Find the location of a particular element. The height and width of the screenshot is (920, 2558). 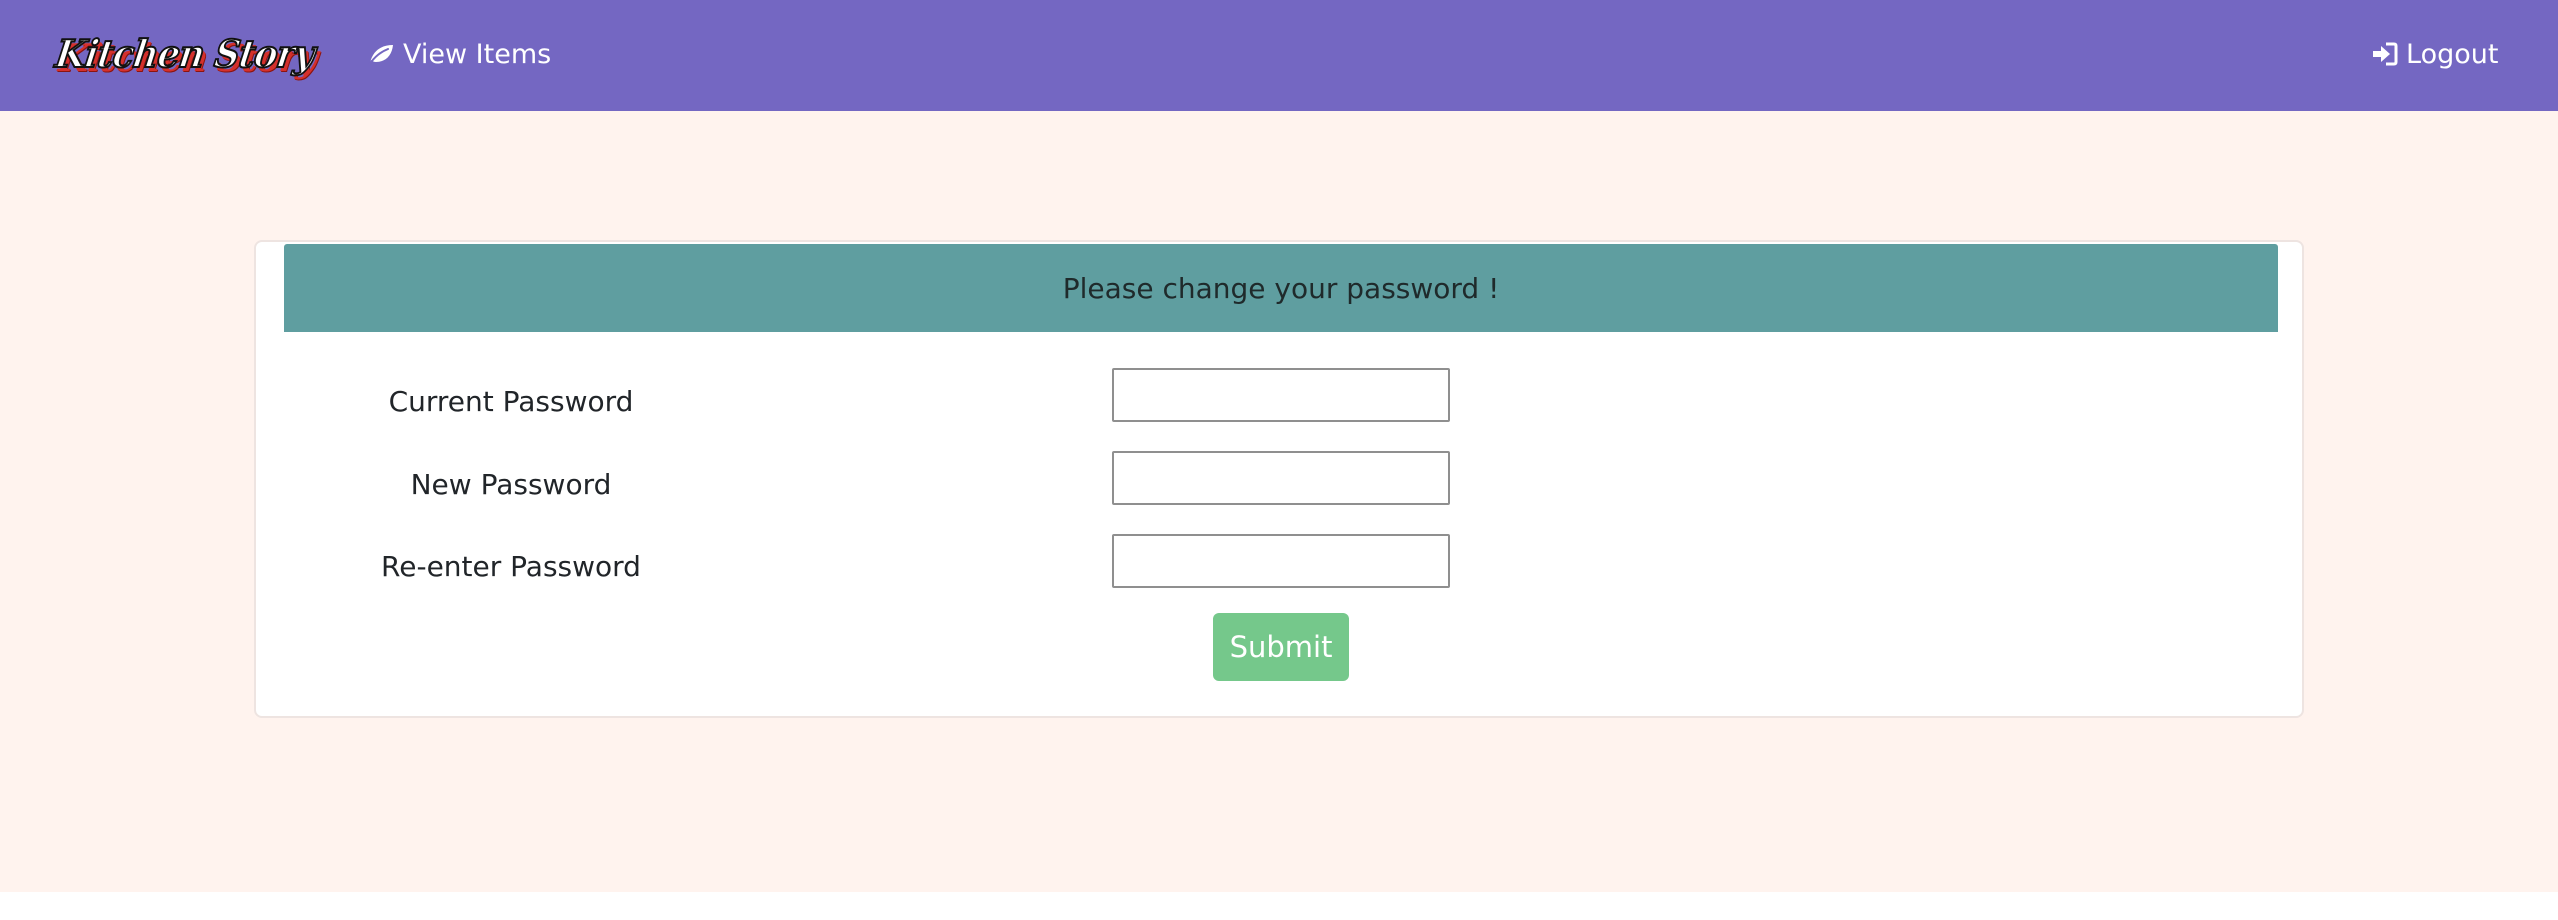

brand-logo-text: Kitchen Story is located at coordinates (185, 53).